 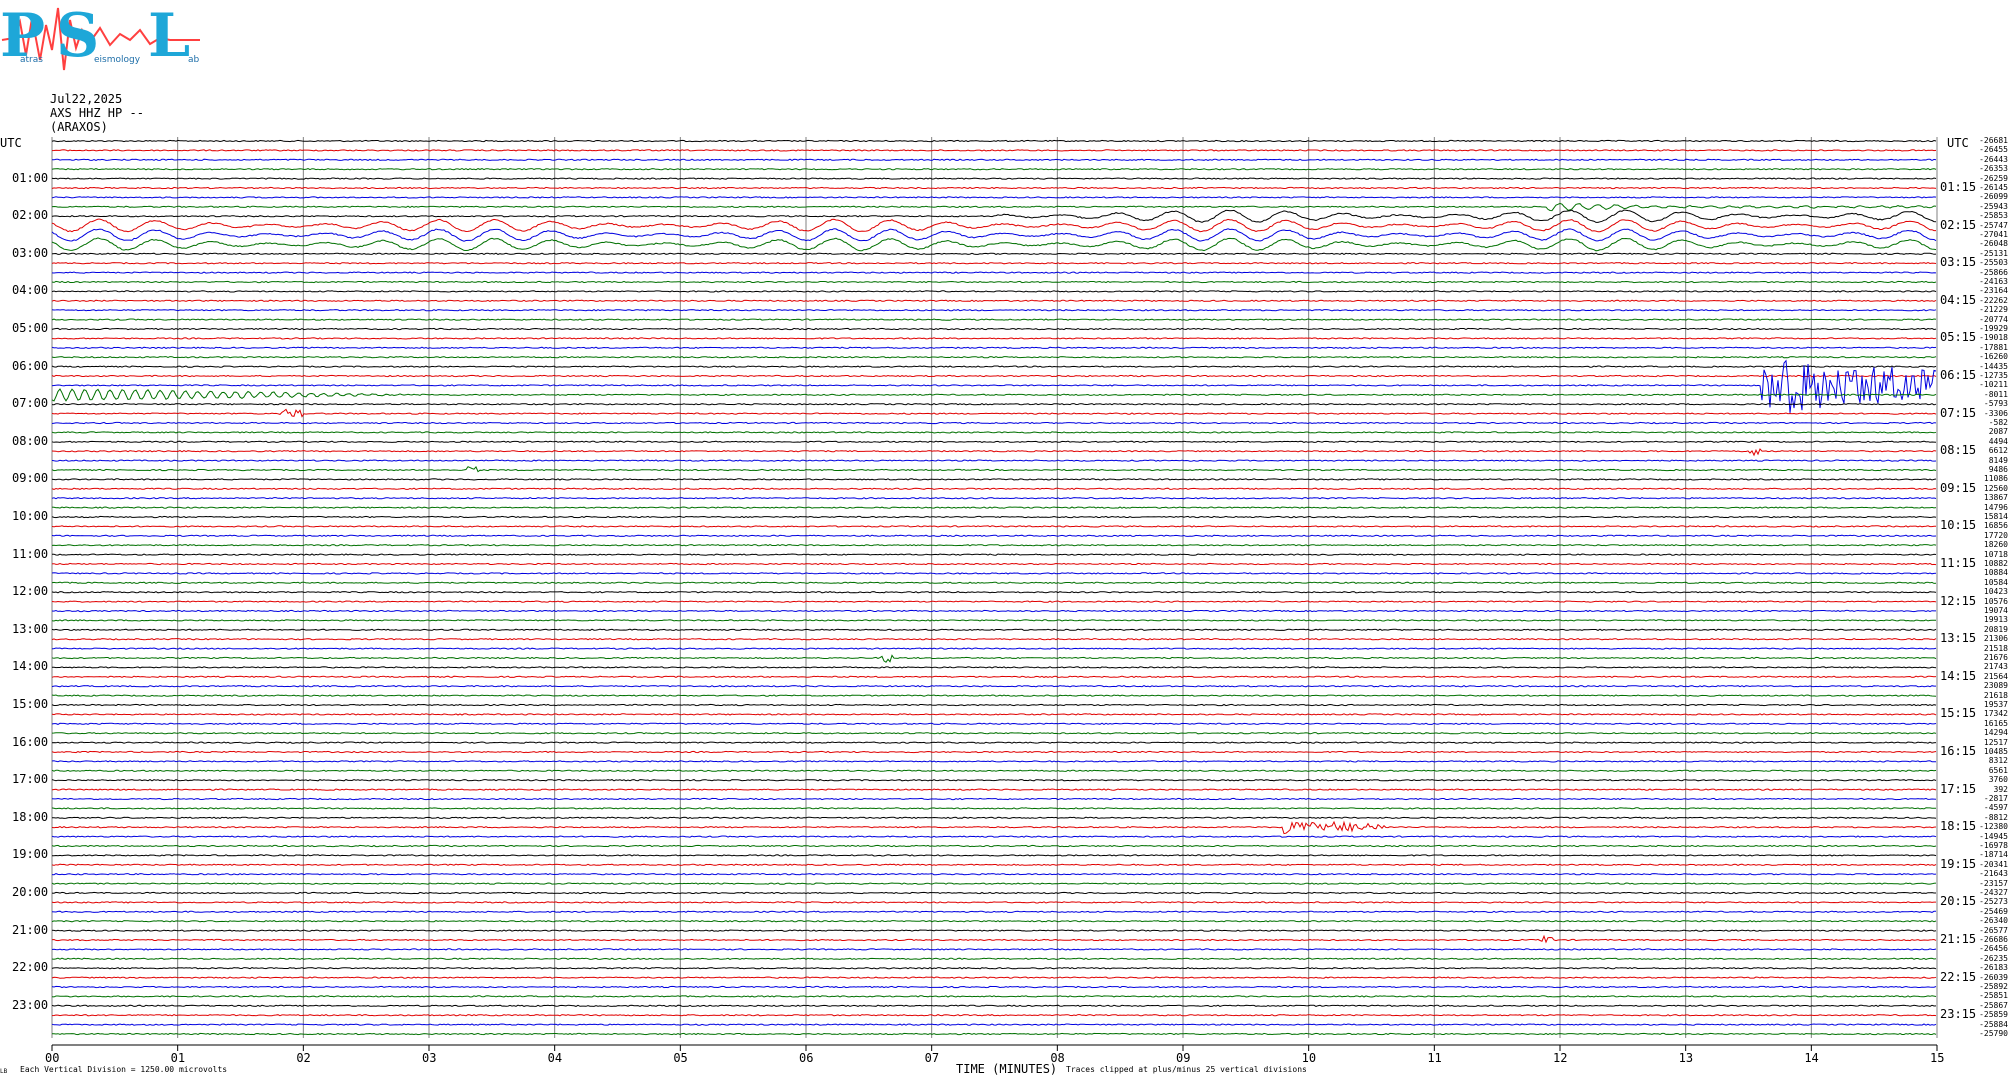 I want to click on x-tick-label: 11, so click(x=1434, y=1058).